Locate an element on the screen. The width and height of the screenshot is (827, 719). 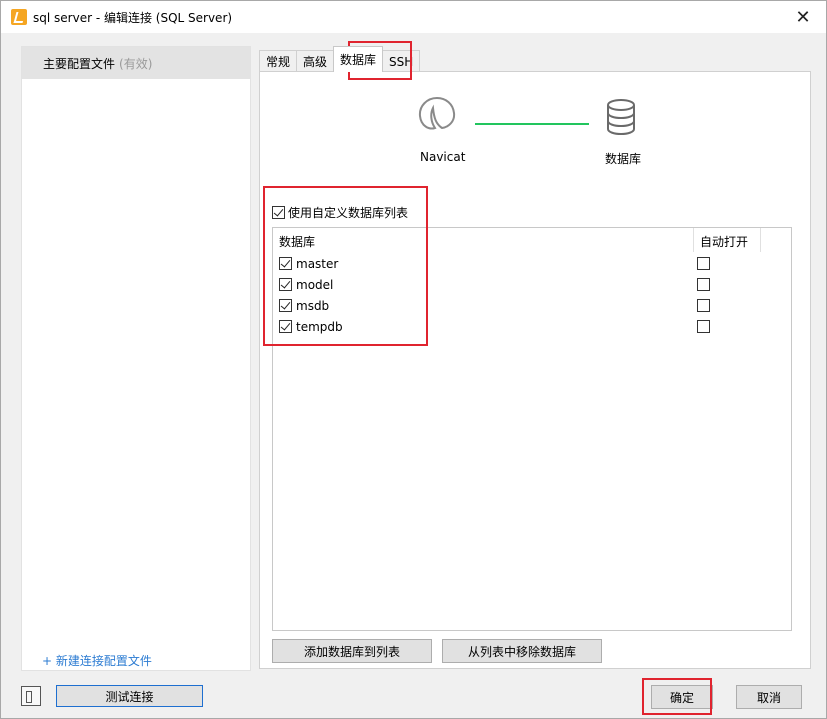
table-row: master is located at coordinates (529, 263).